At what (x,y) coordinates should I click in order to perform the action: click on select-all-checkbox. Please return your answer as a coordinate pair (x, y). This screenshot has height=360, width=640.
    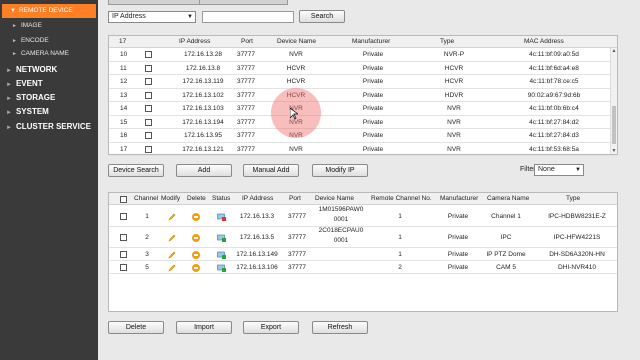
    Looking at the image, I should click on (123, 199).